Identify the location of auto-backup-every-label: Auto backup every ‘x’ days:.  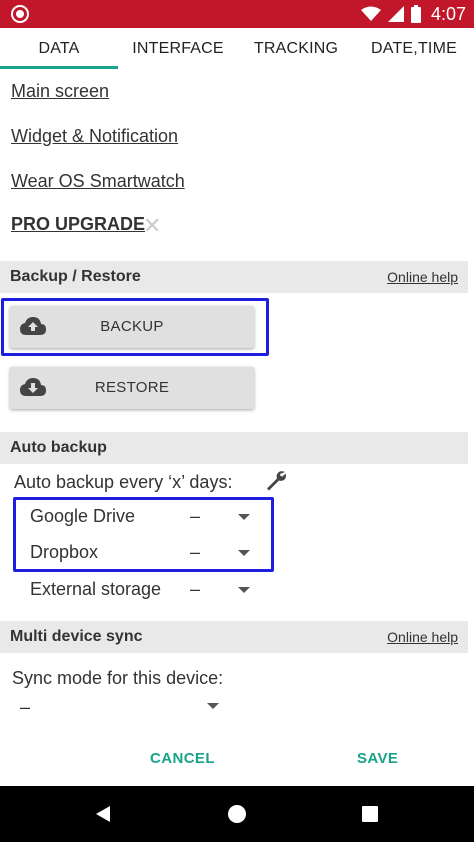
(123, 482).